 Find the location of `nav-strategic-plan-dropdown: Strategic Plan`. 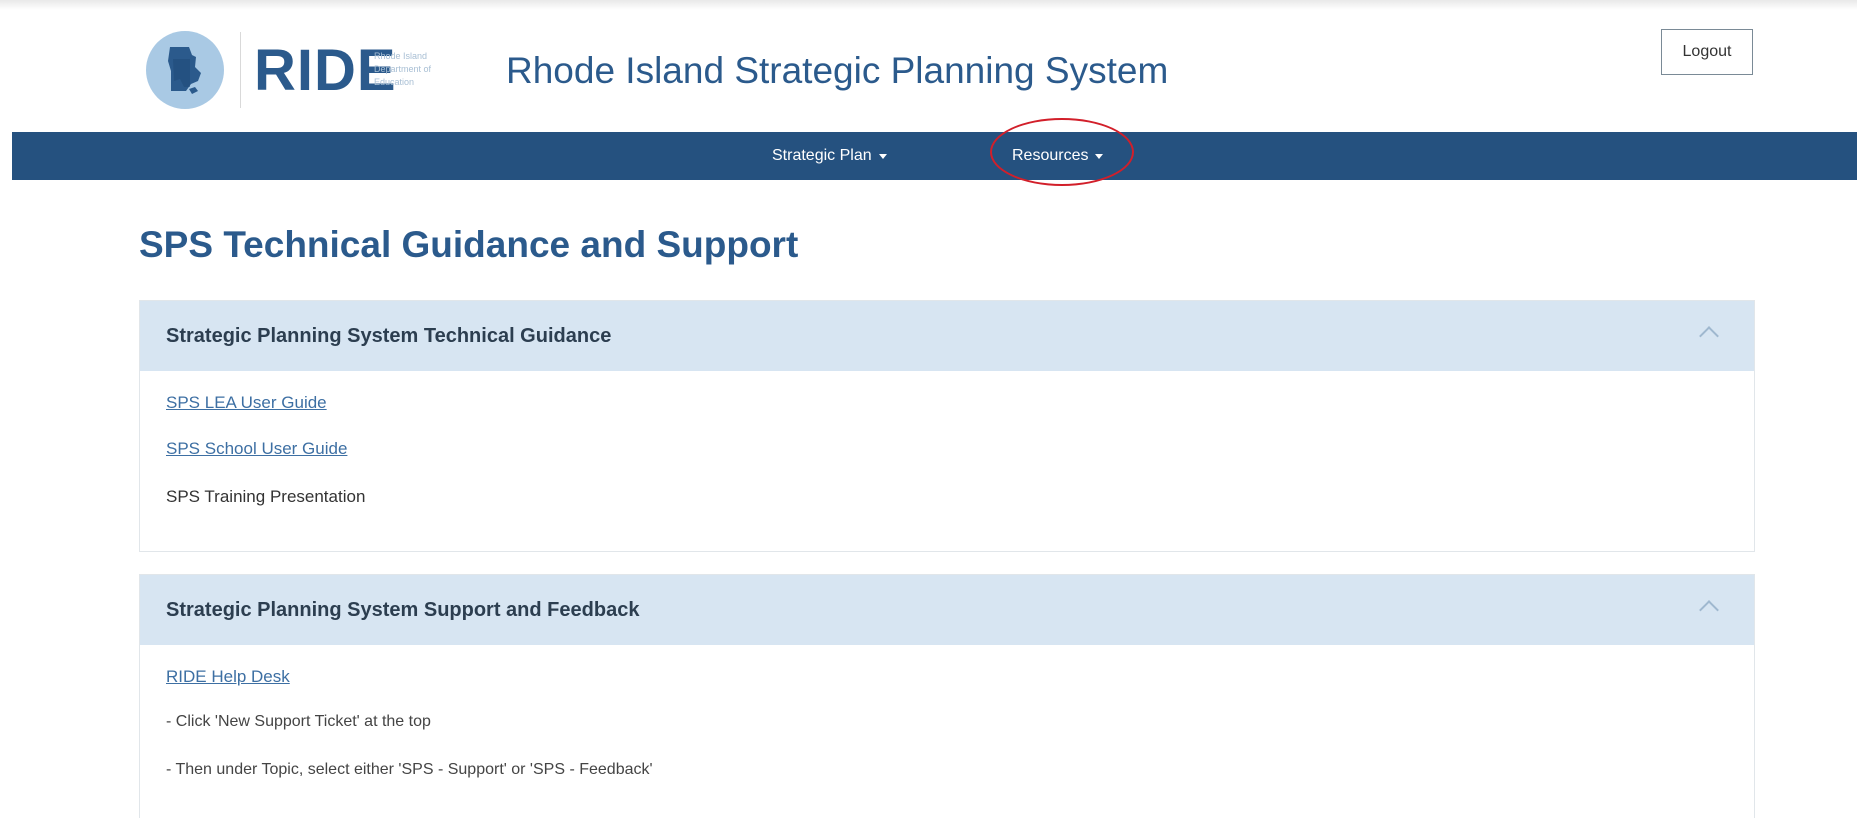

nav-strategic-plan-dropdown: Strategic Plan is located at coordinates (829, 156).